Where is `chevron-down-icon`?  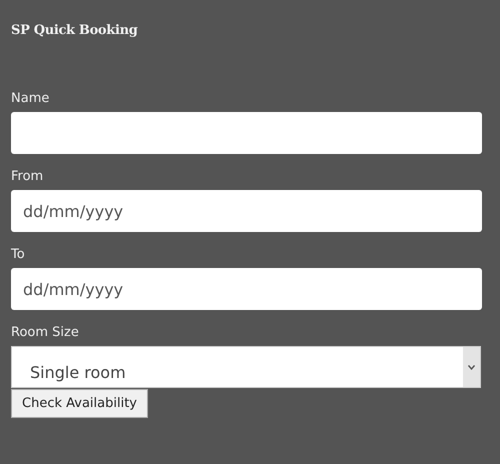
chevron-down-icon is located at coordinates (471, 367).